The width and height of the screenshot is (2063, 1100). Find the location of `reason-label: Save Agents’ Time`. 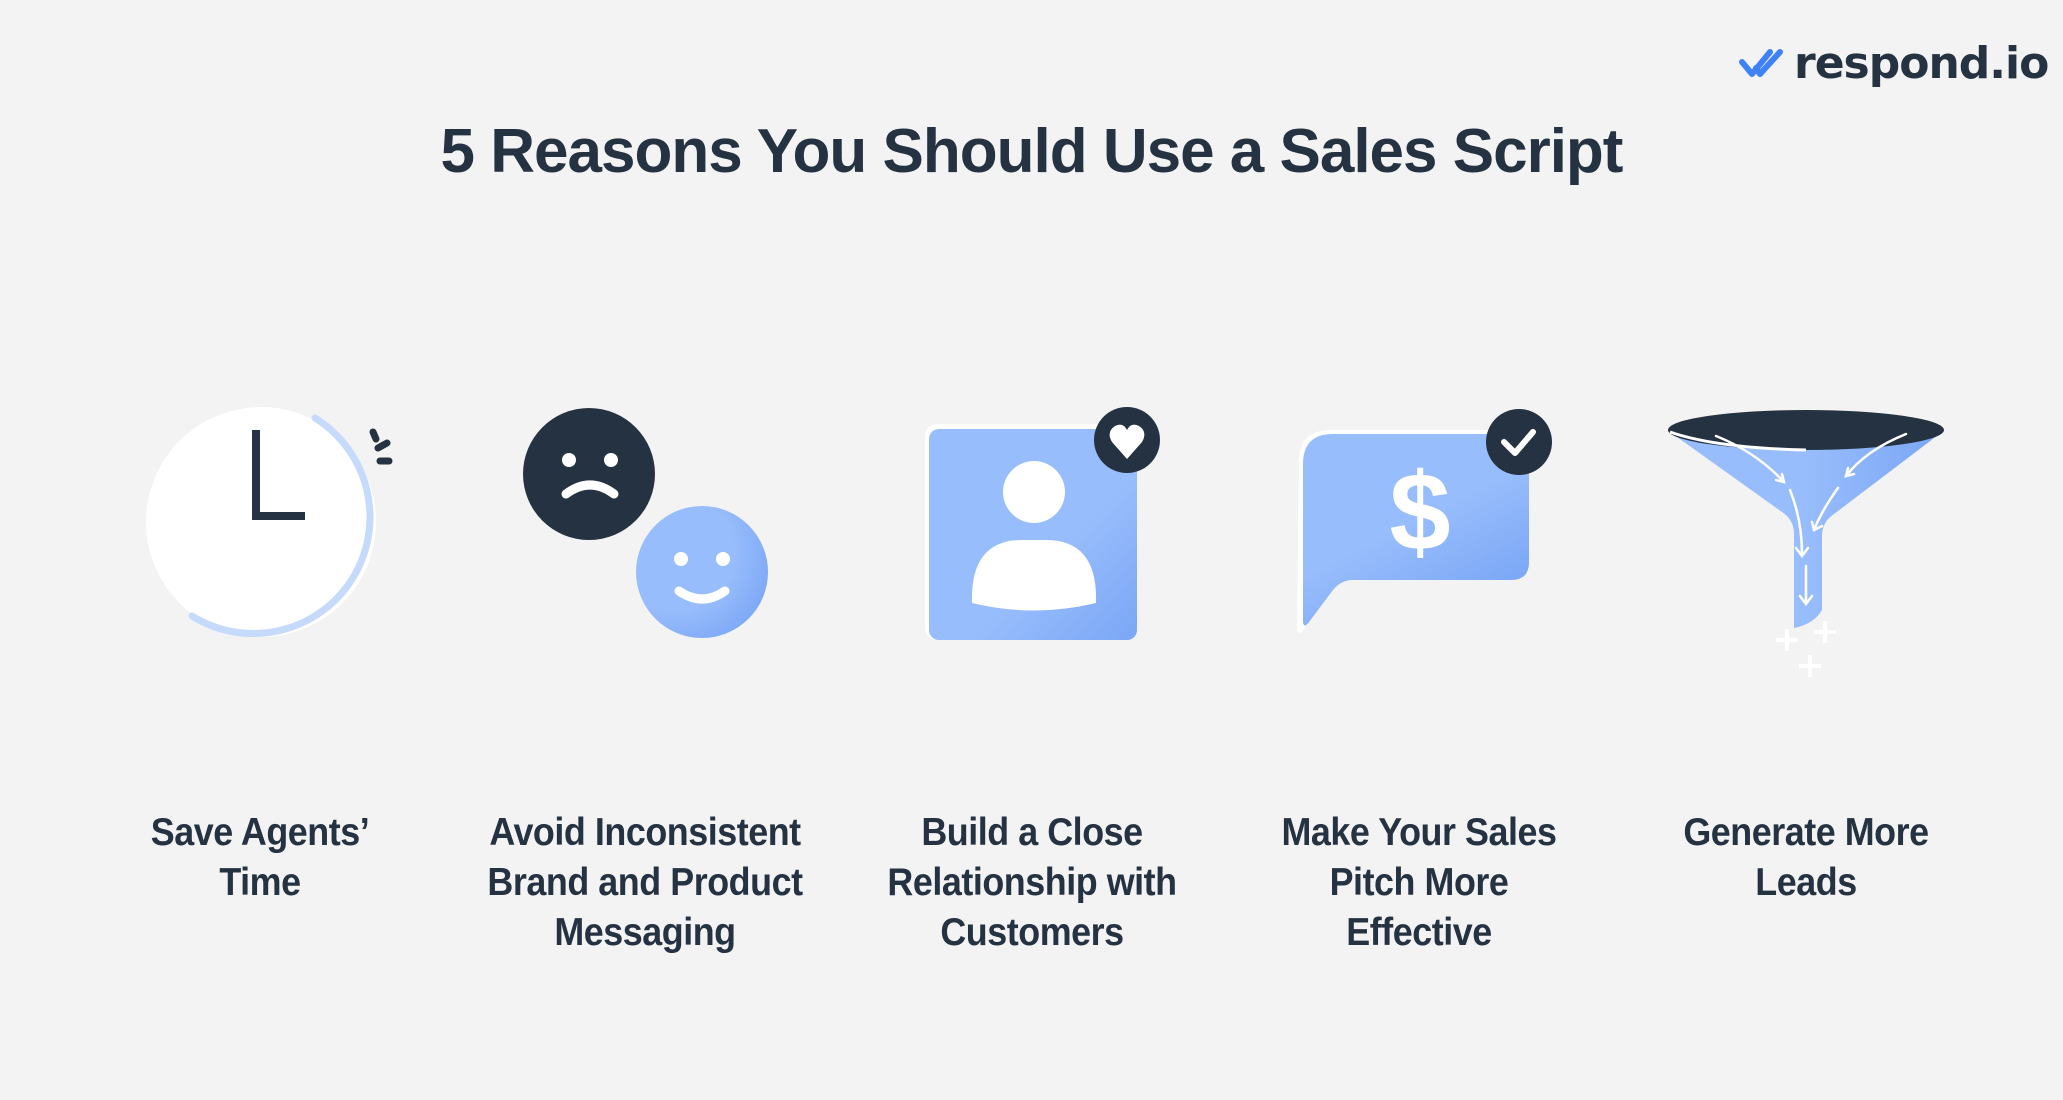

reason-label: Save Agents’ Time is located at coordinates (260, 857).